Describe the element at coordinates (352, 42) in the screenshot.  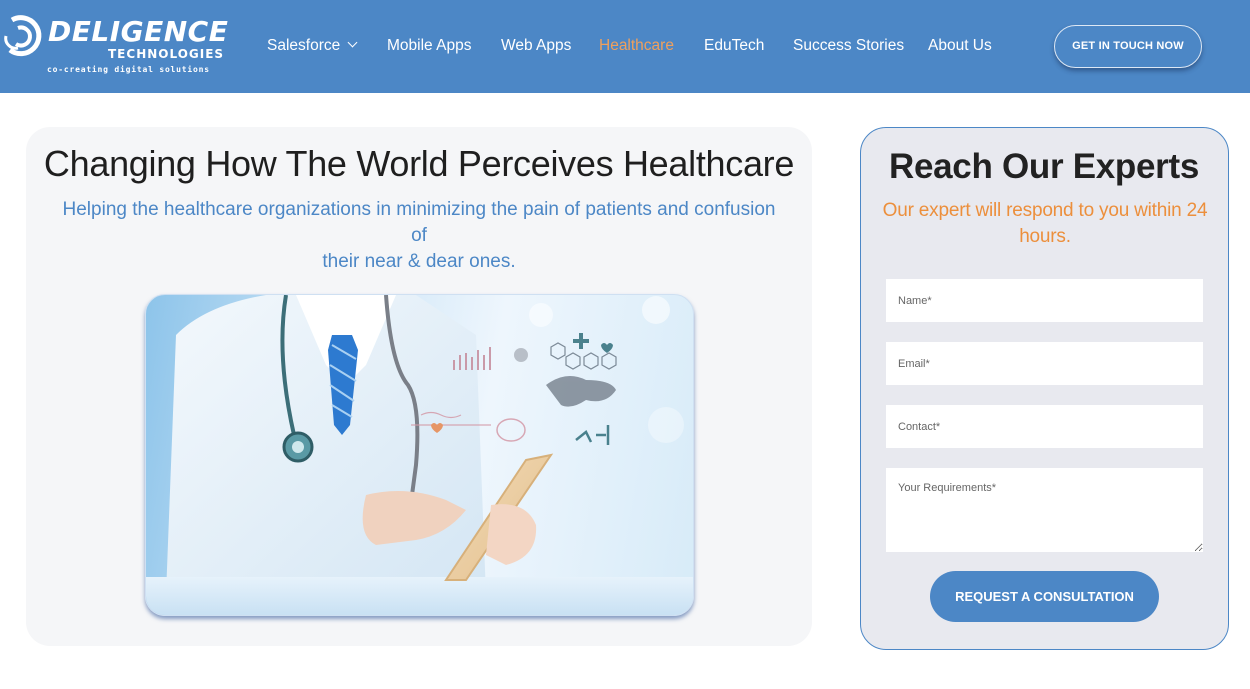
I see `chevron-down-icon` at that location.